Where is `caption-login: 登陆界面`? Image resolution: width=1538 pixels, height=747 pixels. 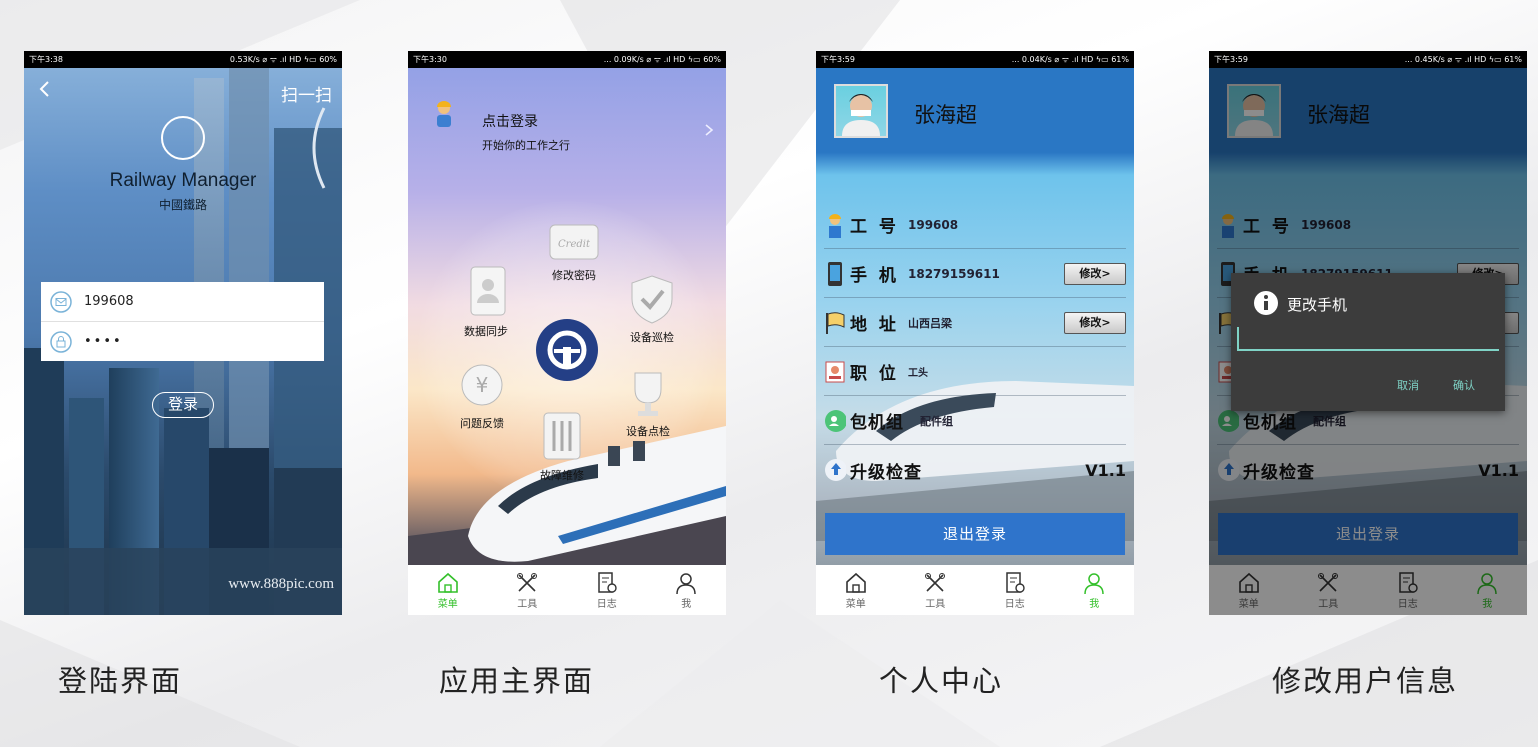 caption-login: 登陆界面 is located at coordinates (120, 681).